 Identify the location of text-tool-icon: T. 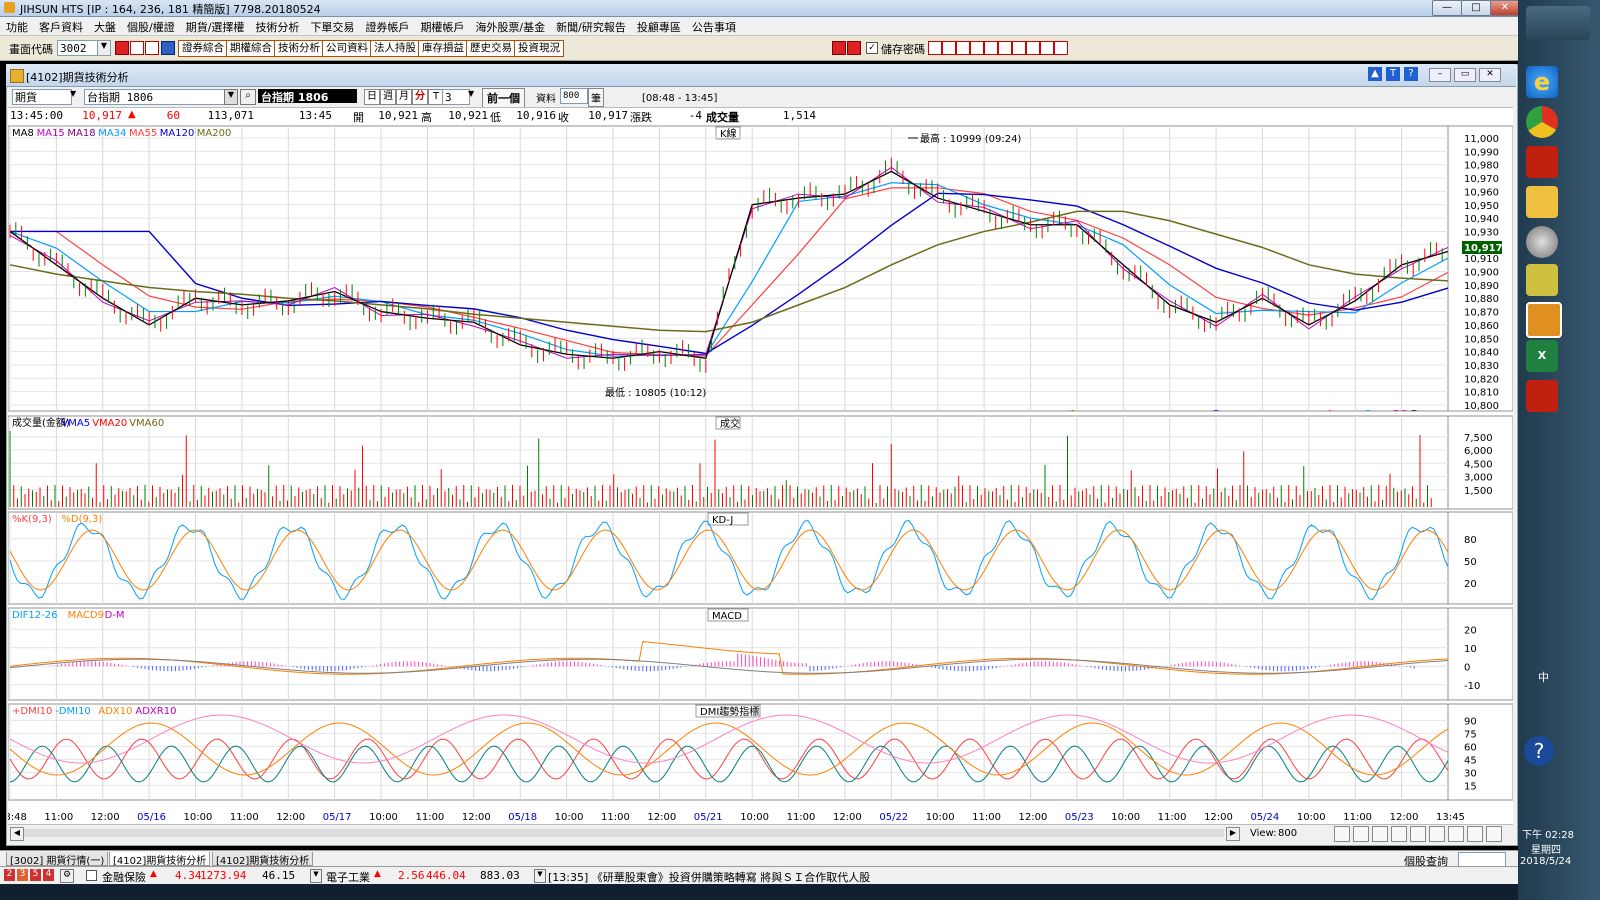
(1393, 74).